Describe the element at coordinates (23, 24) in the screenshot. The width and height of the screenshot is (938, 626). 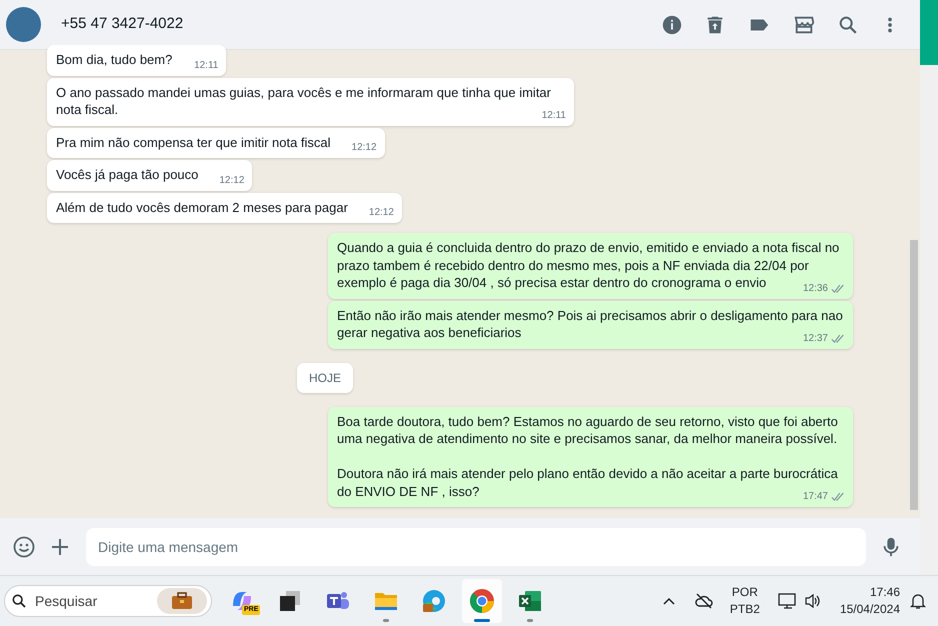
I see `contact-avatar` at that location.